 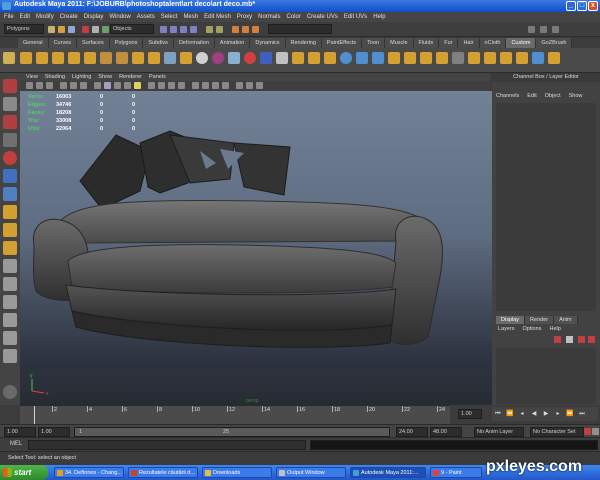 I want to click on layer-up-icon, so click(x=581, y=339).